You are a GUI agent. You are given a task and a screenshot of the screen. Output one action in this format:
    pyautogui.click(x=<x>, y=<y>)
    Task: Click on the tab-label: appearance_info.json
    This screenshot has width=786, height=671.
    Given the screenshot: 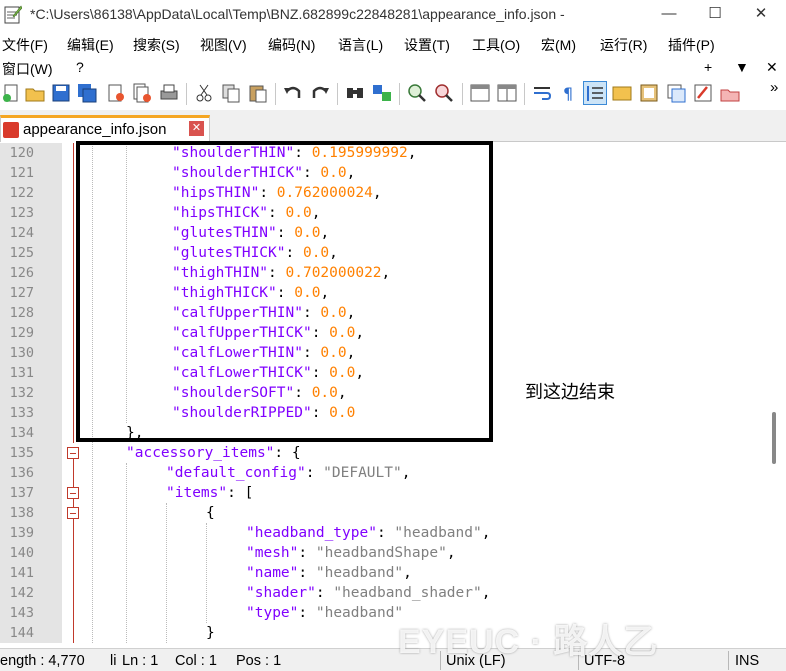 What is the action you would take?
    pyautogui.click(x=95, y=129)
    